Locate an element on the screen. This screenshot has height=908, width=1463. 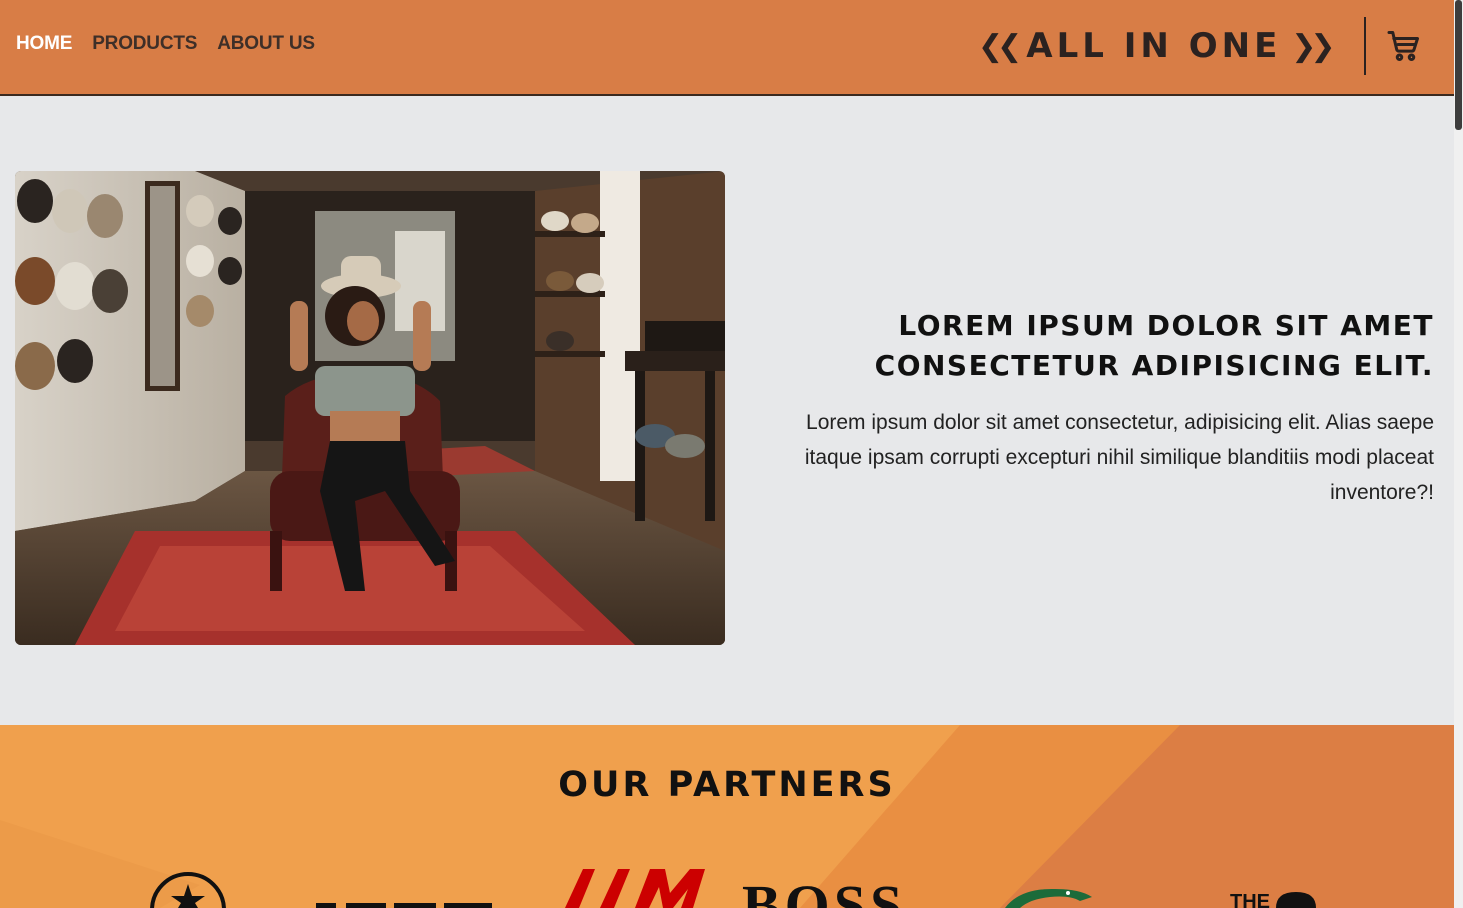
header-divider is located at coordinates (1365, 46).